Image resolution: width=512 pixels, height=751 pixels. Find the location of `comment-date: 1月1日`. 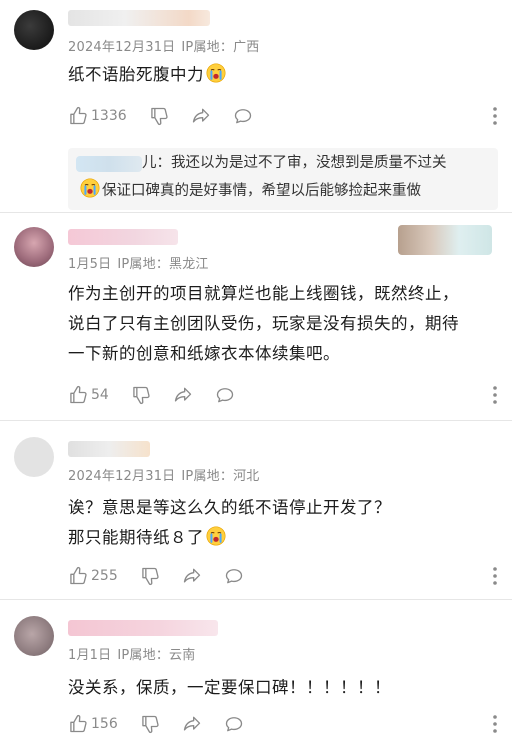

comment-date: 1月1日 is located at coordinates (90, 655).